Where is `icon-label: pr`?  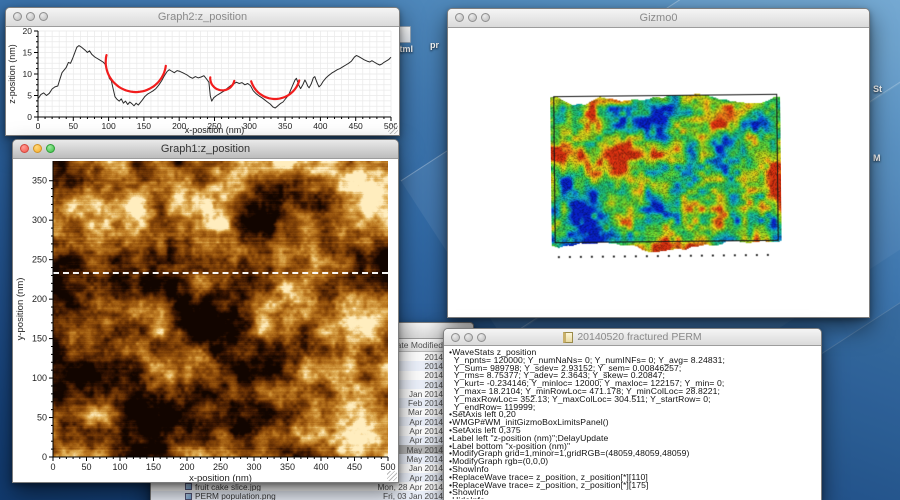
icon-label: pr is located at coordinates (434, 45).